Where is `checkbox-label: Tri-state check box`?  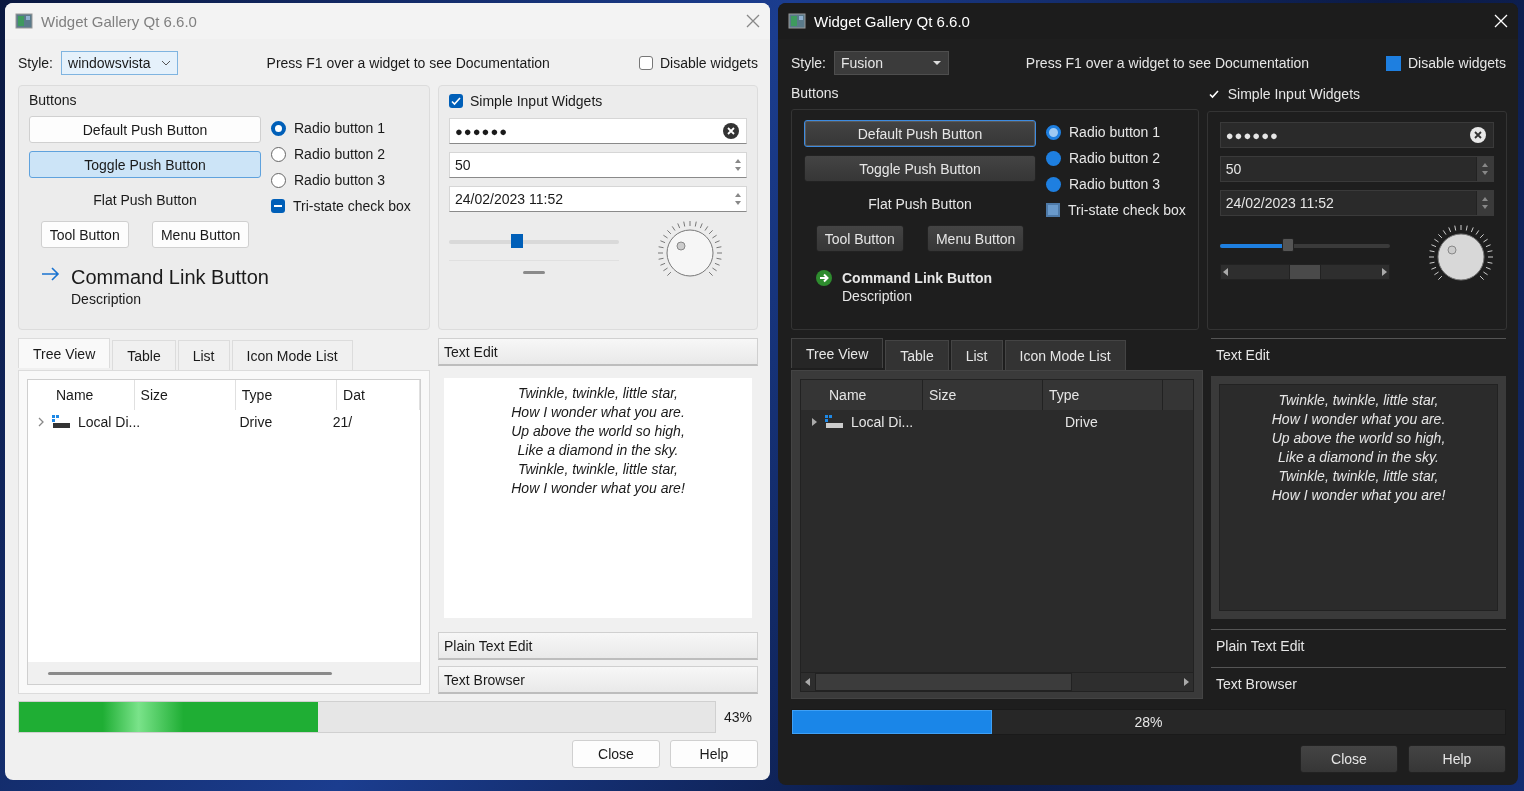
checkbox-label: Tri-state check box is located at coordinates (352, 206).